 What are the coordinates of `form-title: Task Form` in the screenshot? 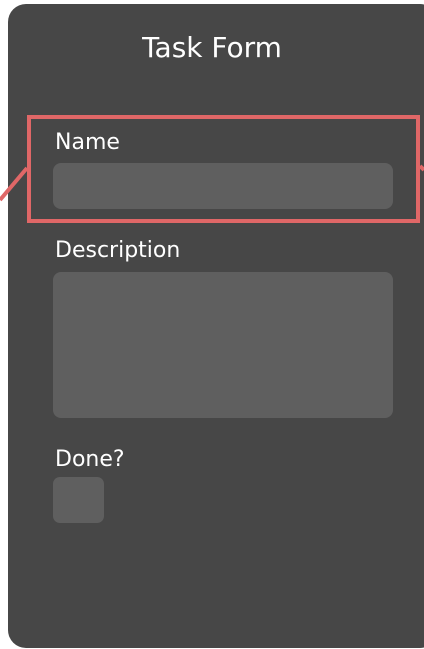 It's located at (212, 47).